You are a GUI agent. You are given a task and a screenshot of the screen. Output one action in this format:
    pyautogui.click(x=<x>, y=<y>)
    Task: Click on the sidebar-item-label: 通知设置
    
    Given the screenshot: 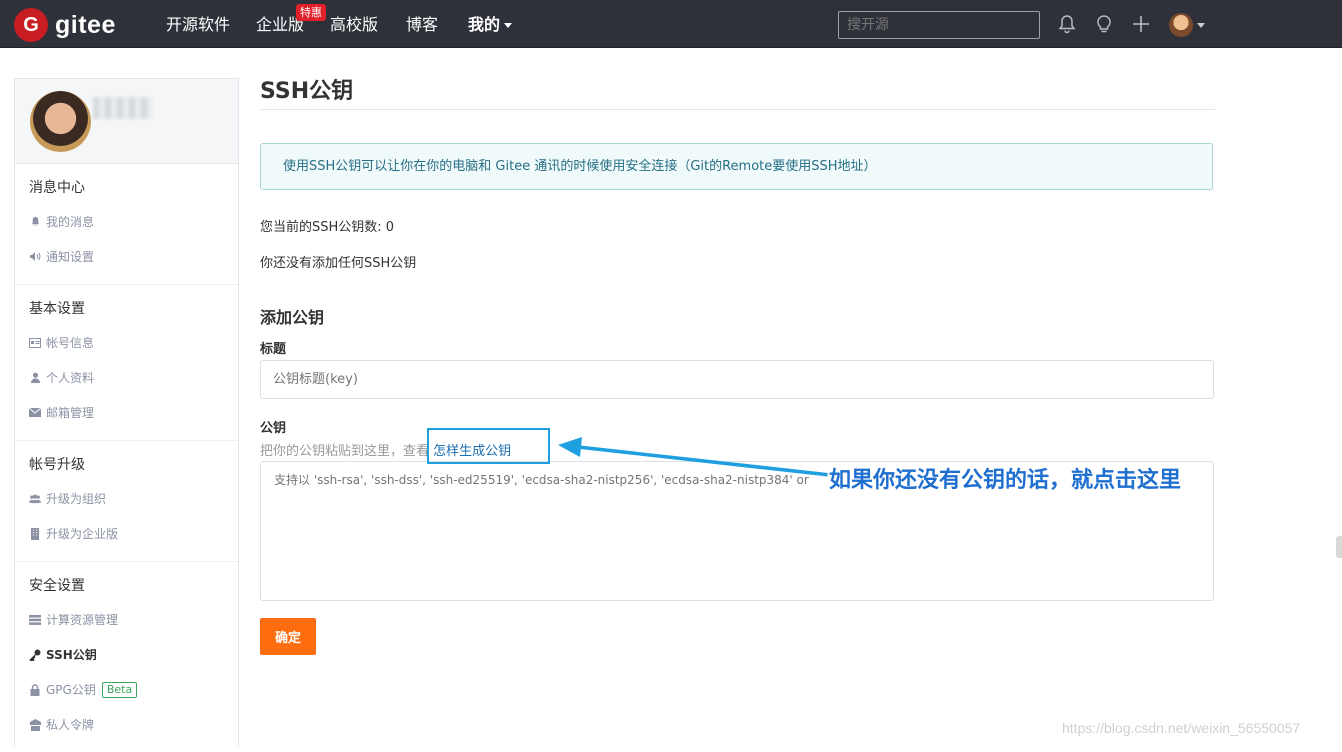 What is the action you would take?
    pyautogui.click(x=70, y=257)
    